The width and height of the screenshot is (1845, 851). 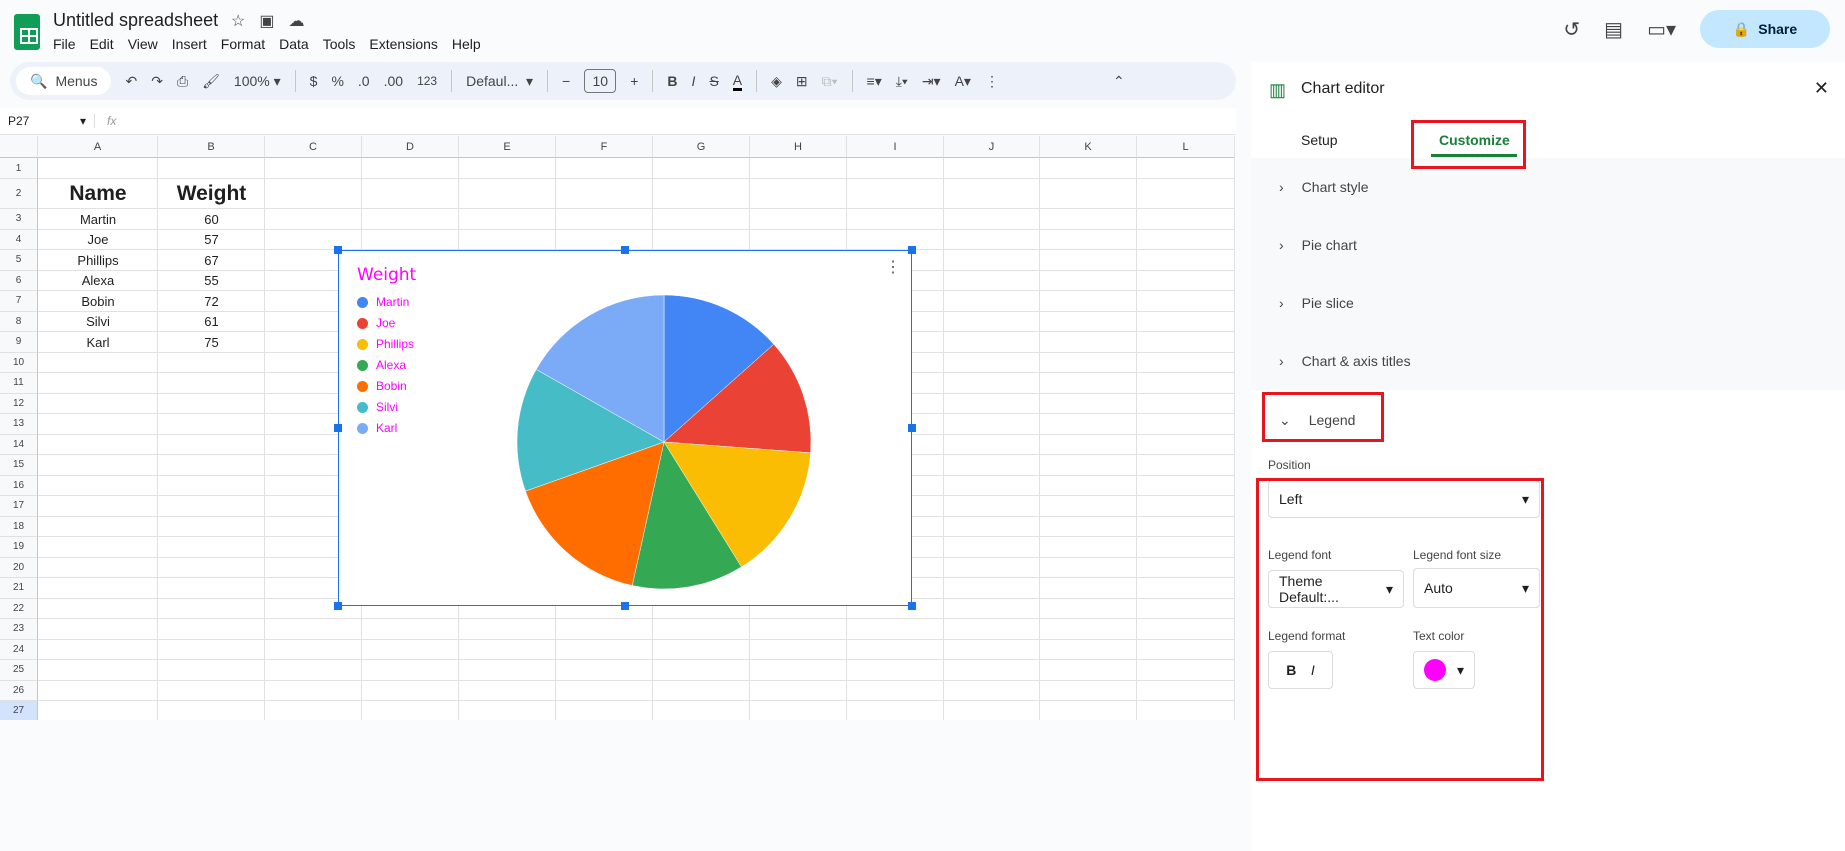 I want to click on row-header: 9, so click(x=19, y=342).